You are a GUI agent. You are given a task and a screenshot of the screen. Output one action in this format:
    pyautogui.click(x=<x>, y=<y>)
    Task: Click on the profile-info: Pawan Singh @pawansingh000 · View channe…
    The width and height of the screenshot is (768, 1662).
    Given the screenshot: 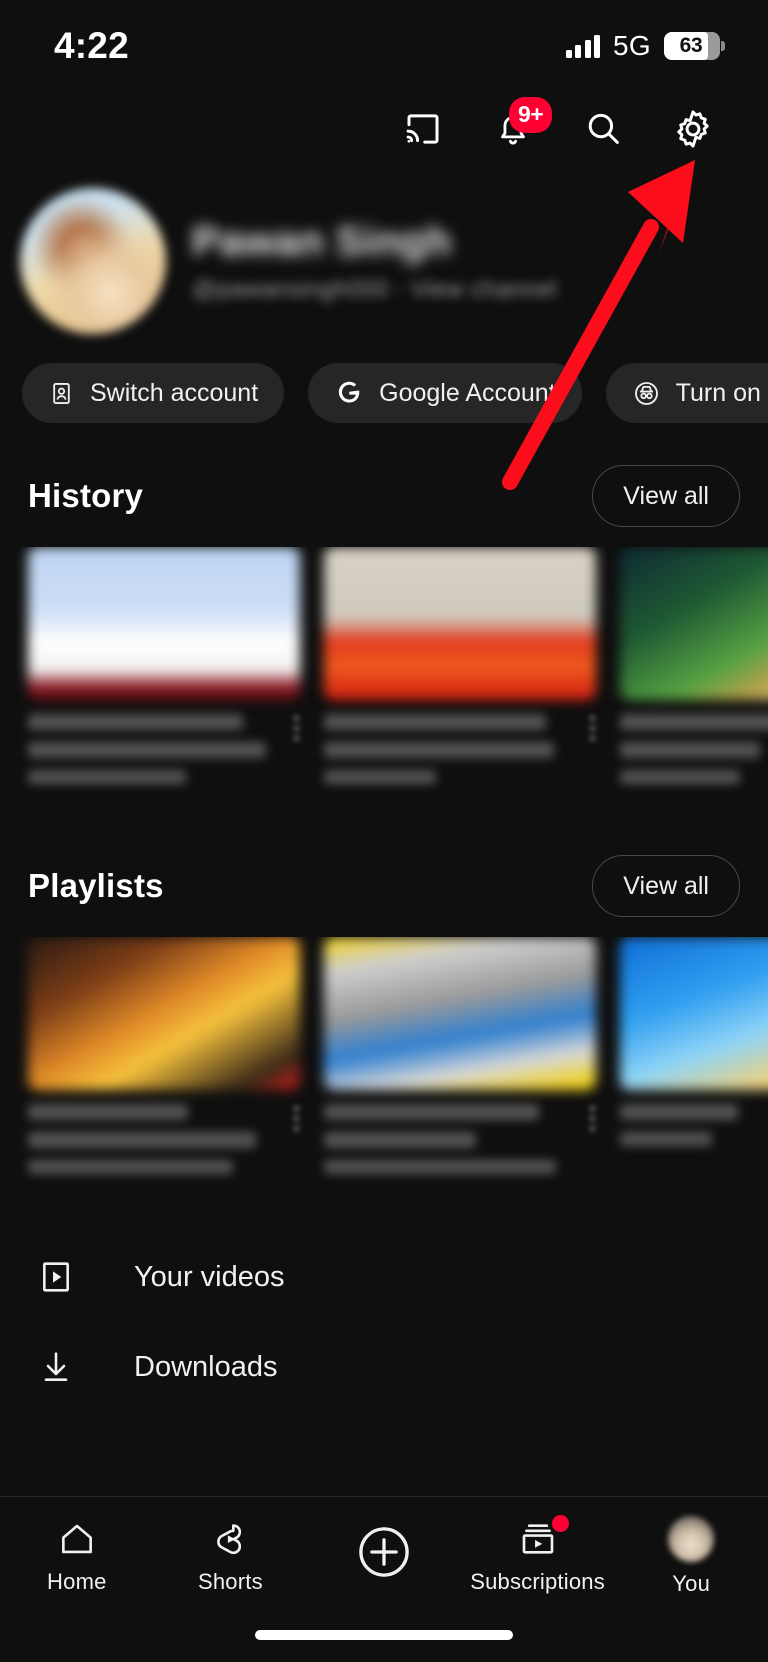 What is the action you would take?
    pyautogui.click(x=374, y=261)
    